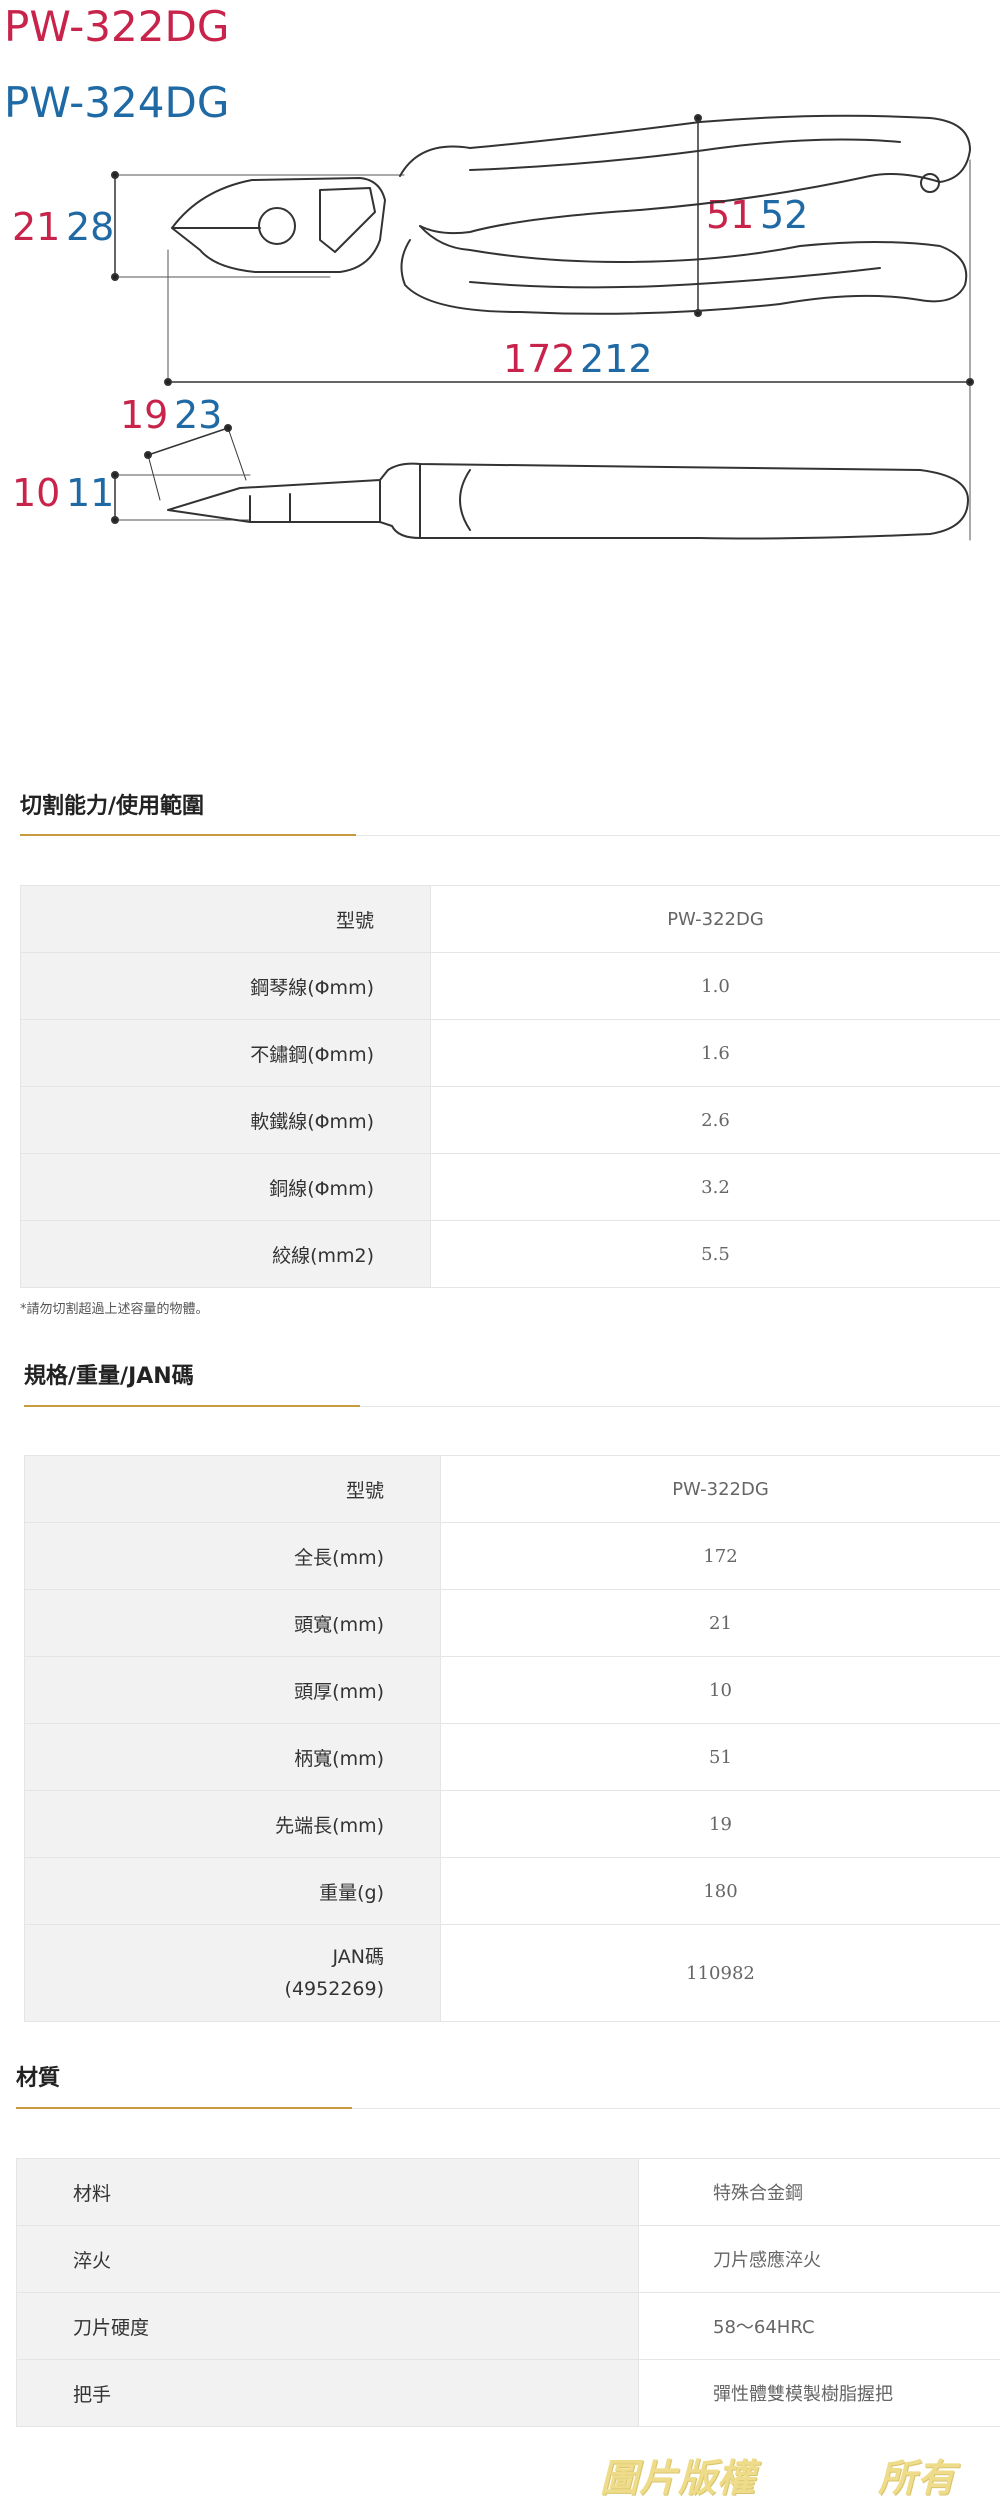  I want to click on row-value: 3.2, so click(715, 1187).